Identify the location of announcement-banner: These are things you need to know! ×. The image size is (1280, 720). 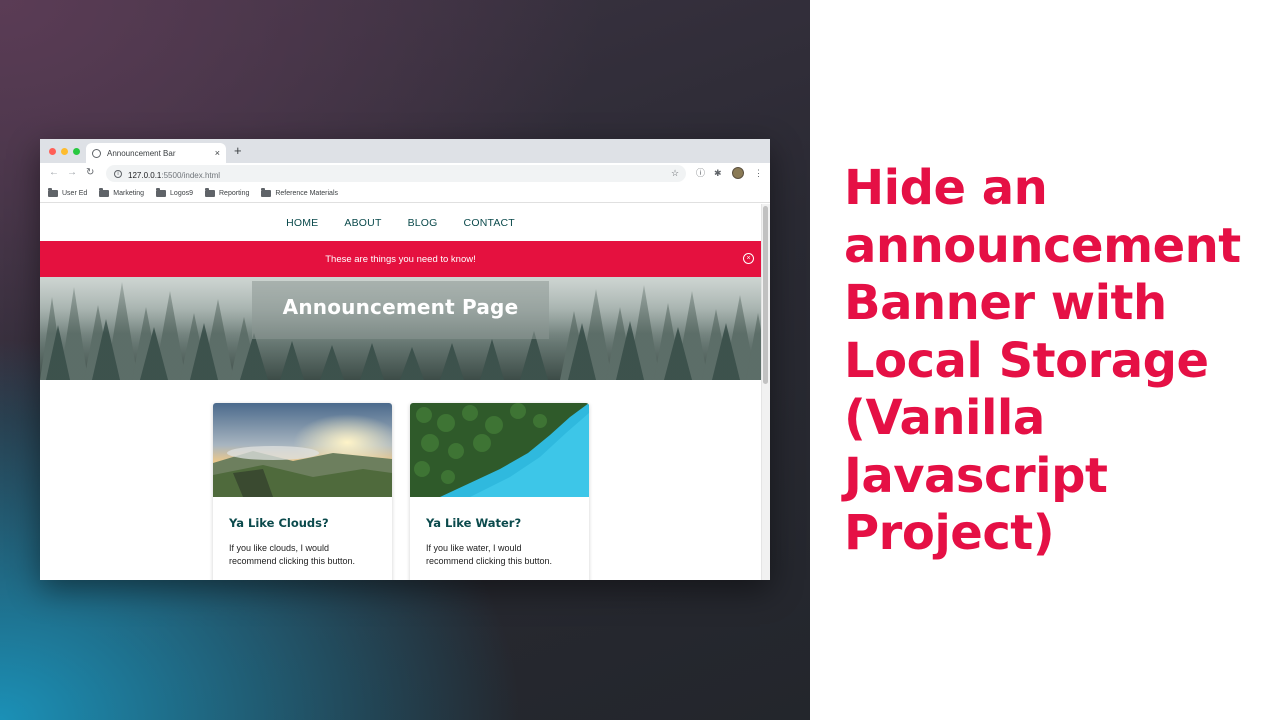
(400, 259).